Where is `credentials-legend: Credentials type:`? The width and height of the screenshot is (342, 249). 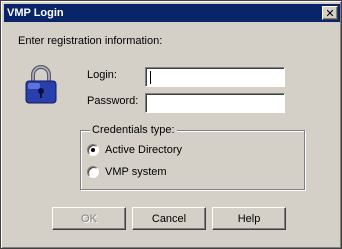
credentials-legend: Credentials type: is located at coordinates (133, 130).